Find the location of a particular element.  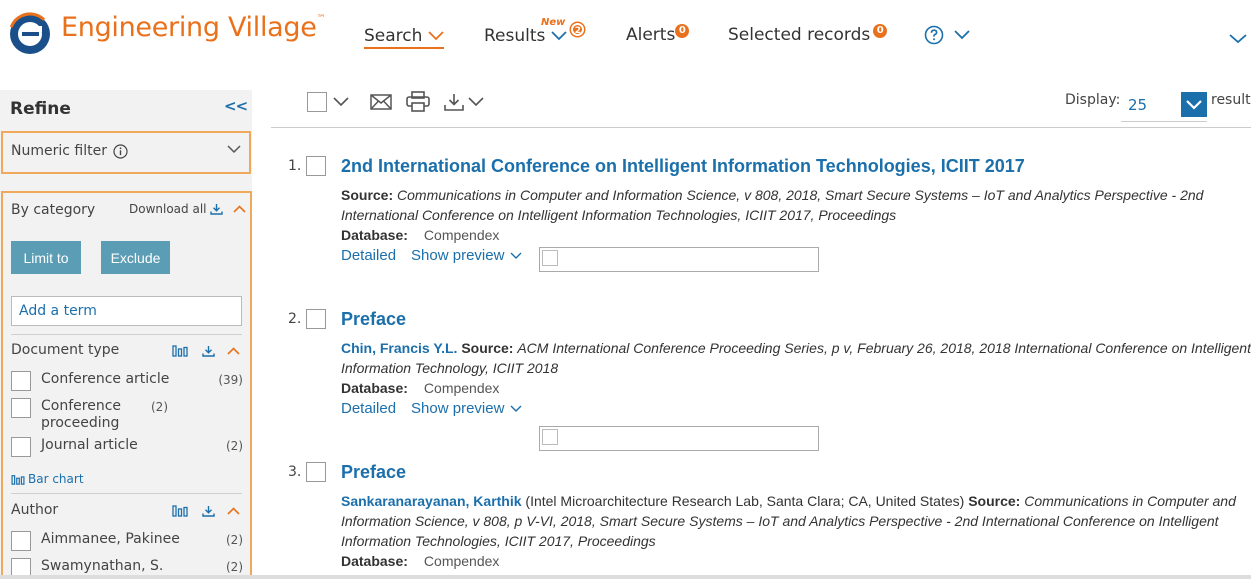

select-all-checkbox is located at coordinates (317, 101).